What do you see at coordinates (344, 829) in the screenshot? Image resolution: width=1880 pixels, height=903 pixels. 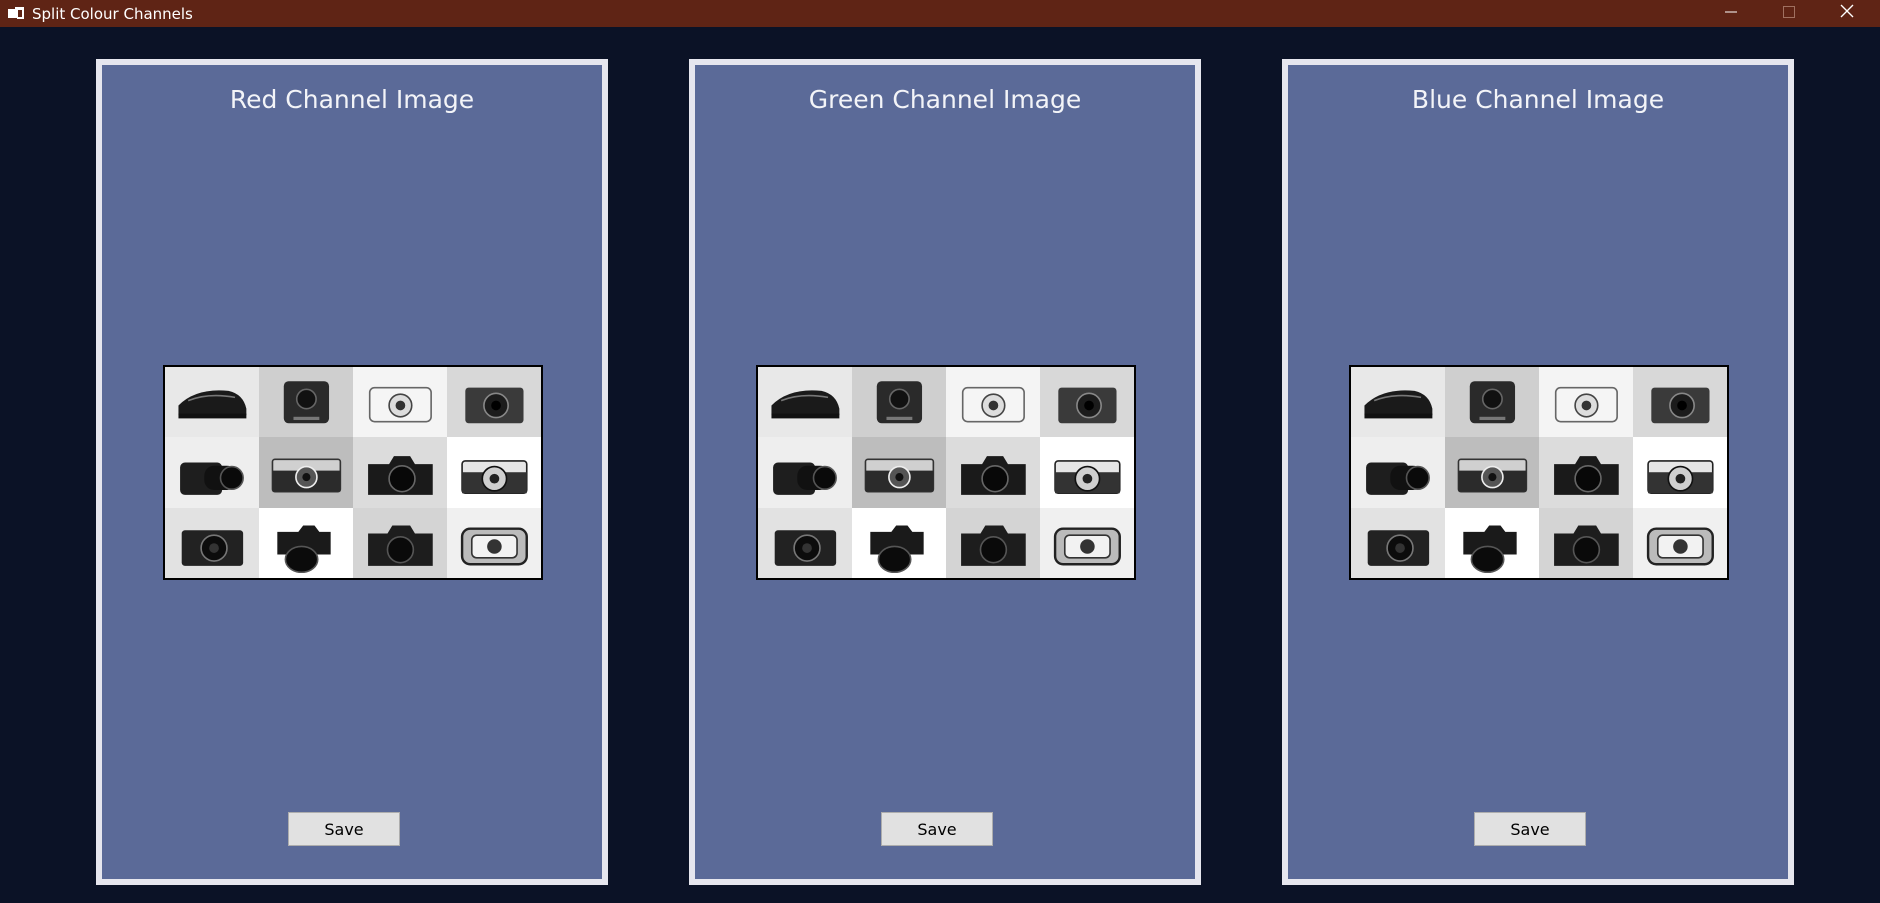 I see `save-red-button: Save` at bounding box center [344, 829].